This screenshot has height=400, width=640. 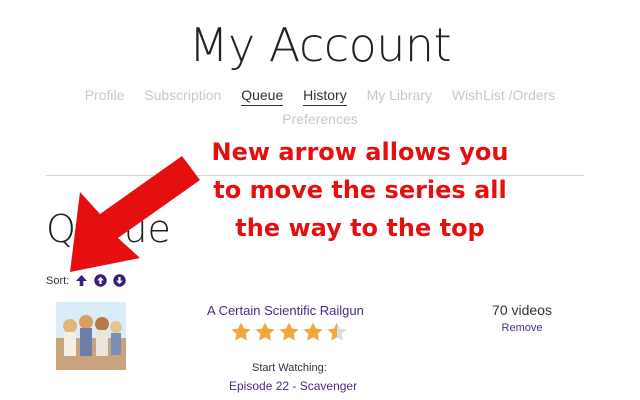 What do you see at coordinates (285, 310) in the screenshot?
I see `series-title-link: A Certain Scientific Railgun` at bounding box center [285, 310].